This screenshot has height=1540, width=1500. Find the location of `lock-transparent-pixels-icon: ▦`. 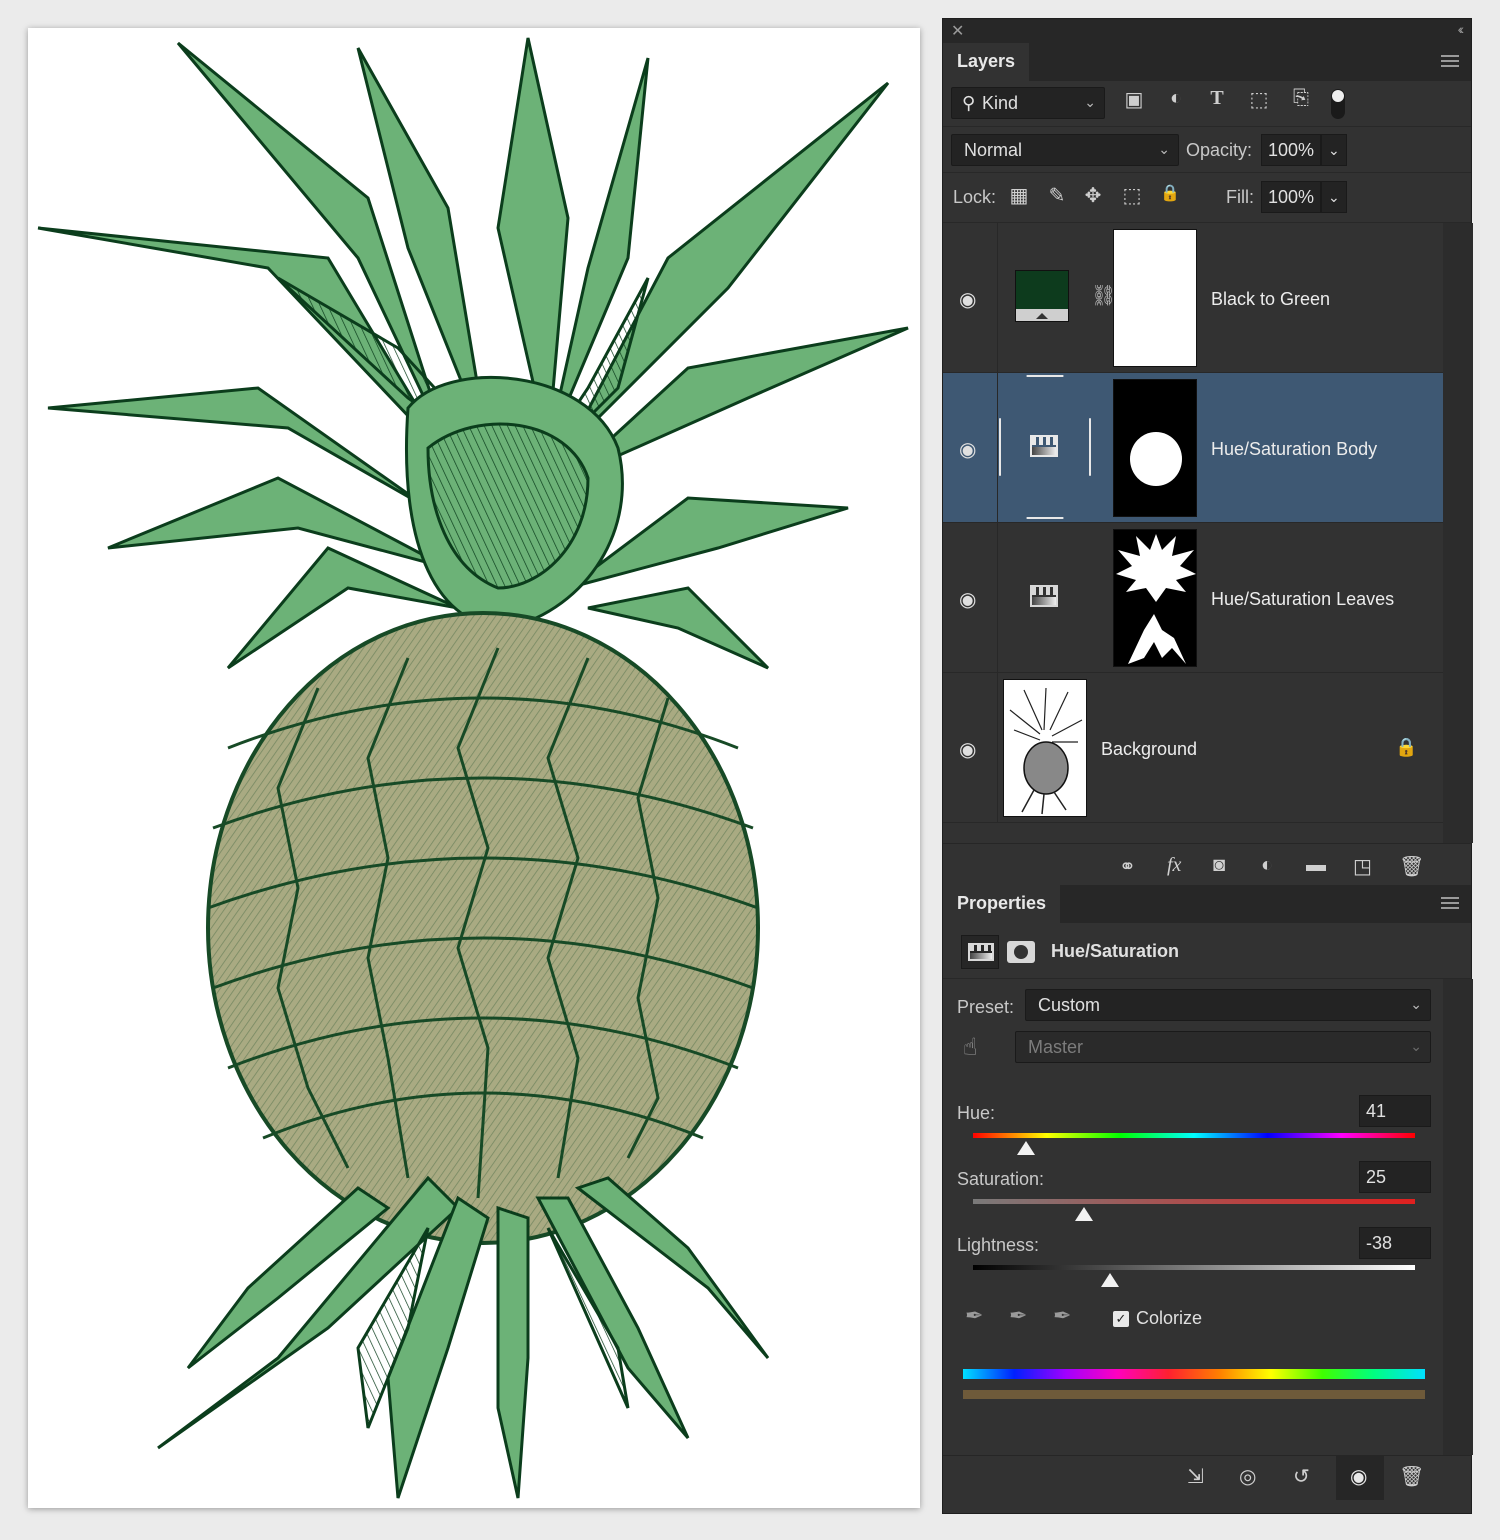

lock-transparent-pixels-icon: ▦ is located at coordinates (1019, 195).